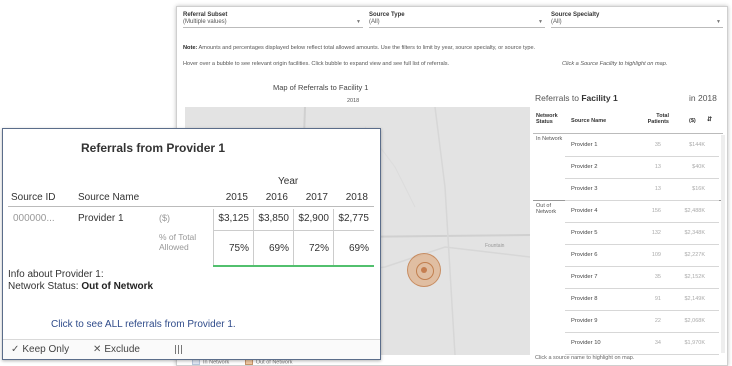 The image size is (732, 366). What do you see at coordinates (353, 218) in the screenshot?
I see `amount-2018: $2,775` at bounding box center [353, 218].